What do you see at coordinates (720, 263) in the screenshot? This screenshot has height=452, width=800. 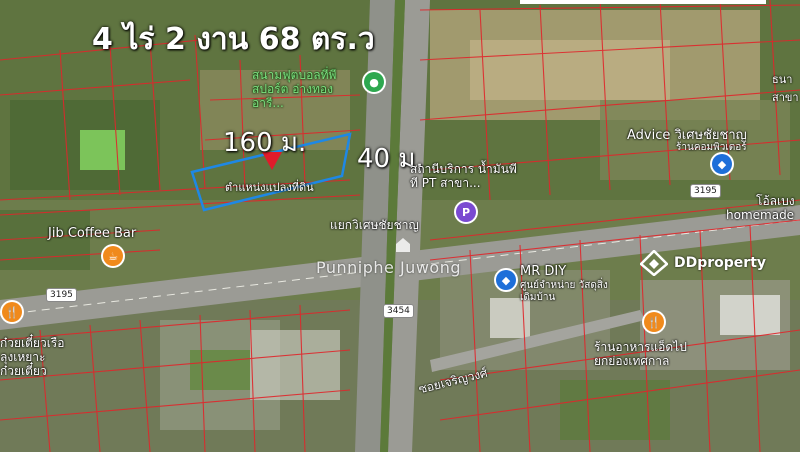 I see `ddproperty-label: DDproperty` at bounding box center [720, 263].